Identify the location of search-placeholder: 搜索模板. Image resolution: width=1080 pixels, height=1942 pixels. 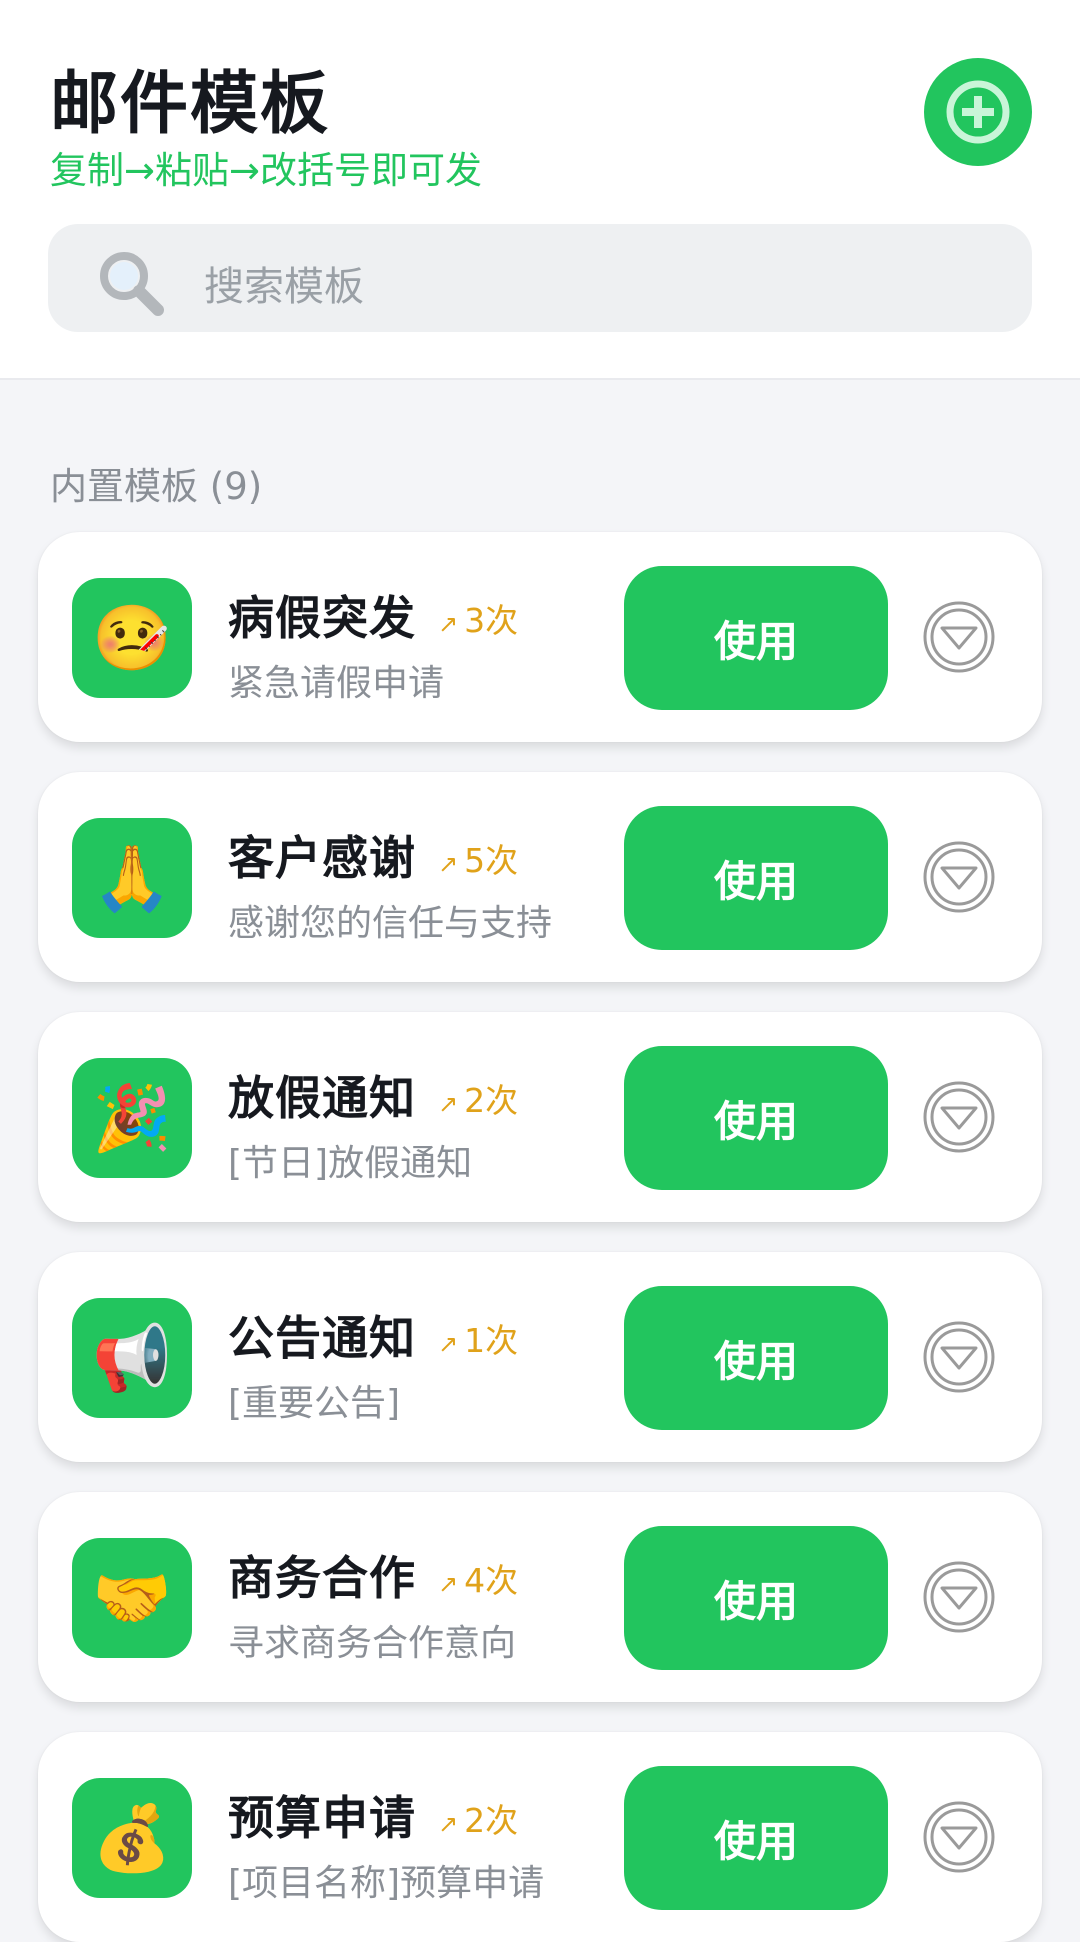
(284, 287).